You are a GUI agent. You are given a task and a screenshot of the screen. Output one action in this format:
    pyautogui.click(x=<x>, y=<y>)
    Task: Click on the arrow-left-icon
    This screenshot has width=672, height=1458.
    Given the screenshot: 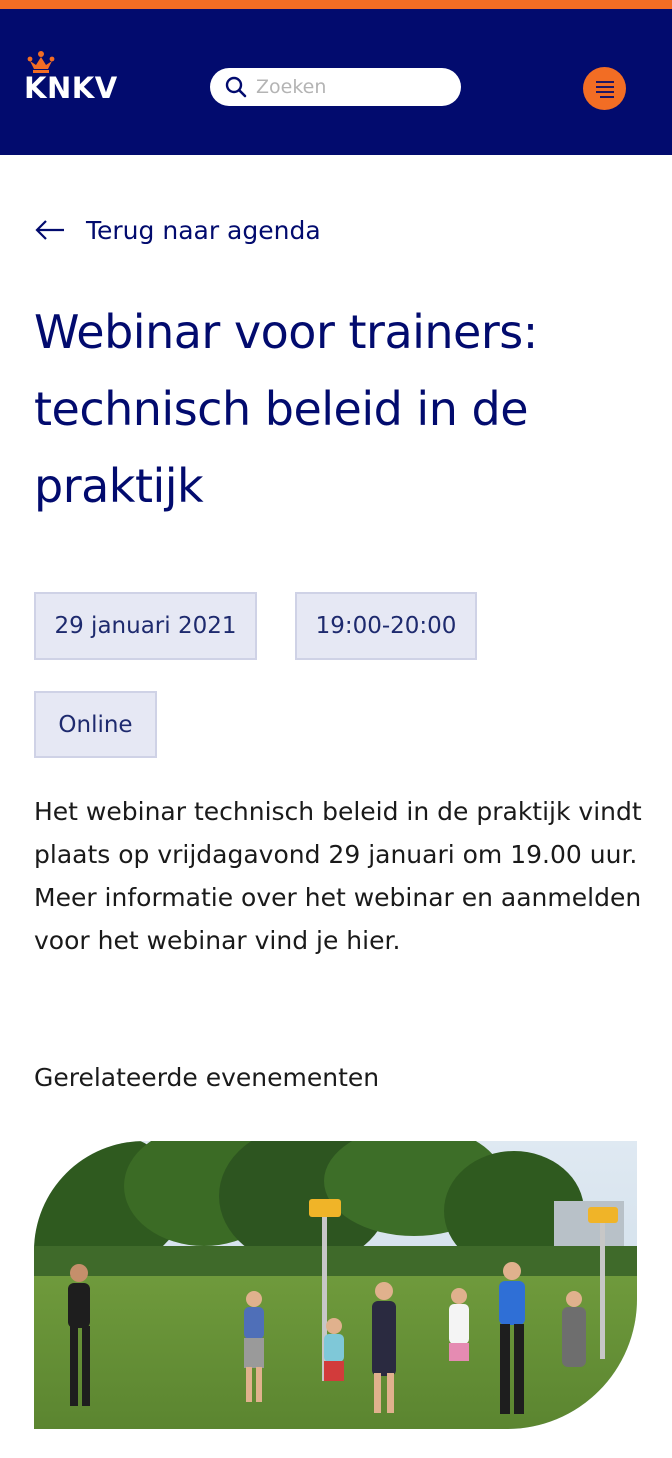 What is the action you would take?
    pyautogui.click(x=49, y=230)
    